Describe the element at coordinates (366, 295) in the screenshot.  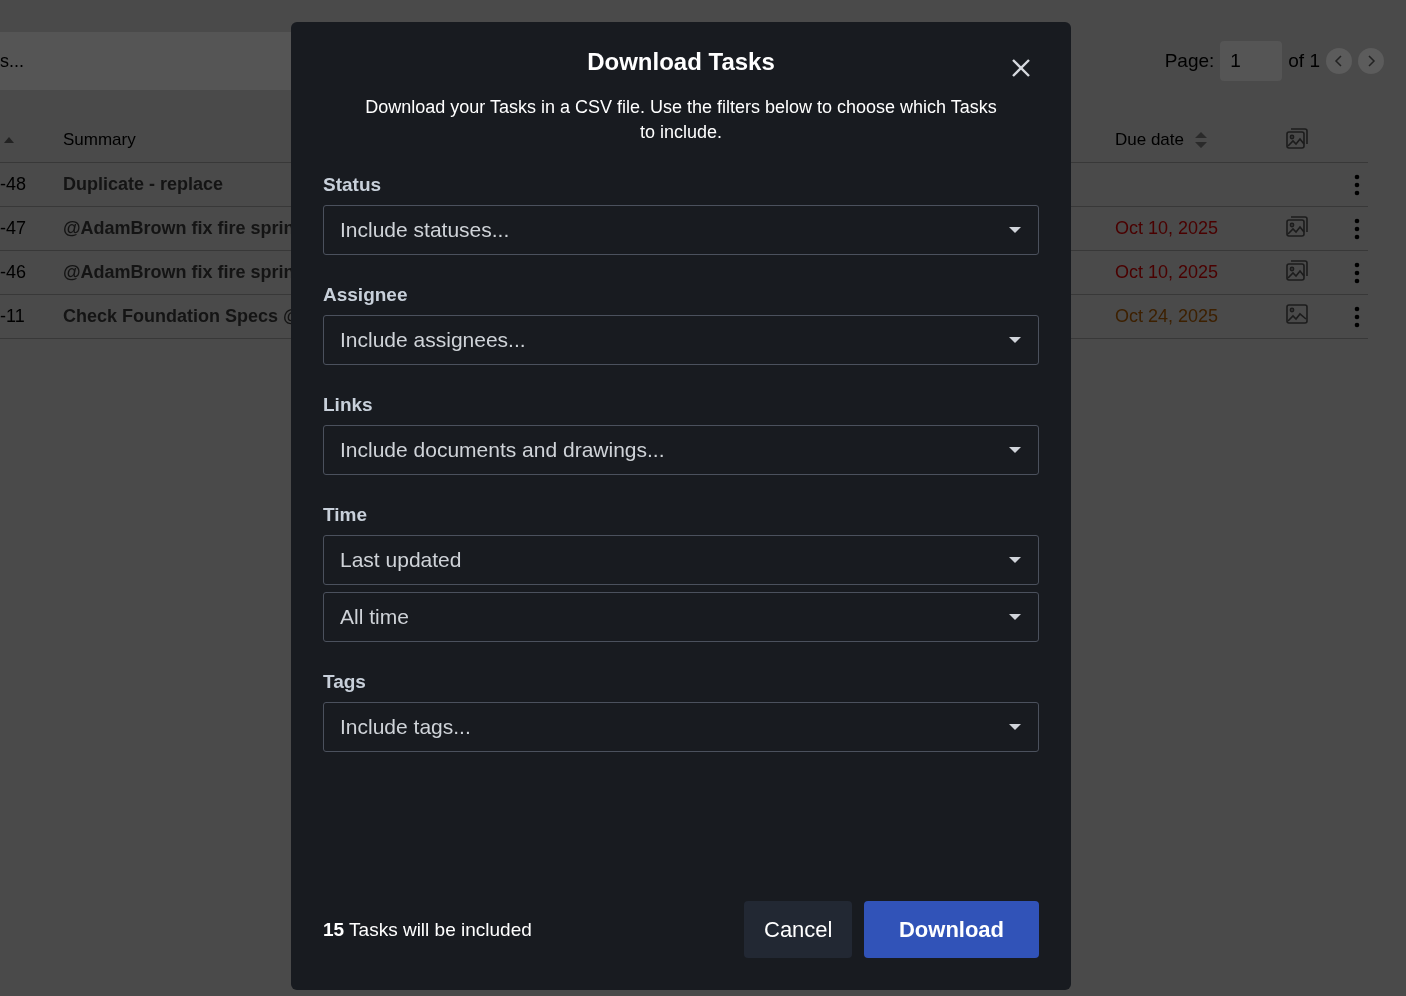
I see `filter-label: Assignee` at that location.